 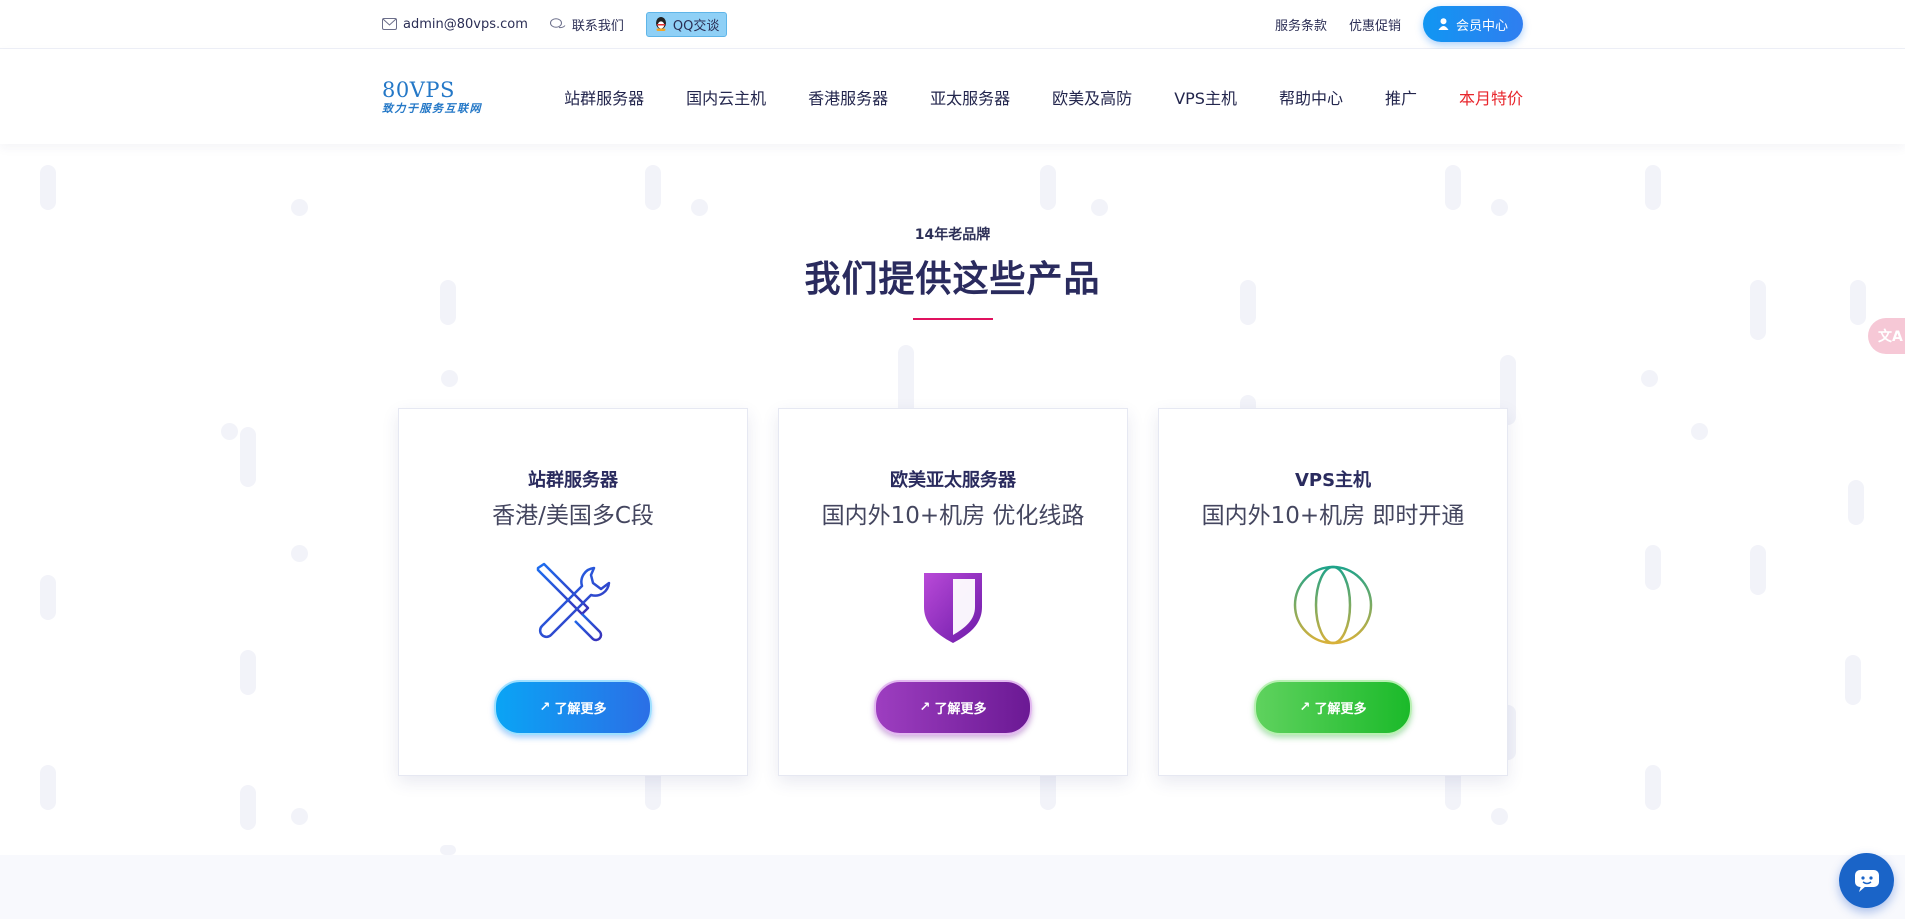 I want to click on translate-icon: 文A, so click(x=1890, y=337).